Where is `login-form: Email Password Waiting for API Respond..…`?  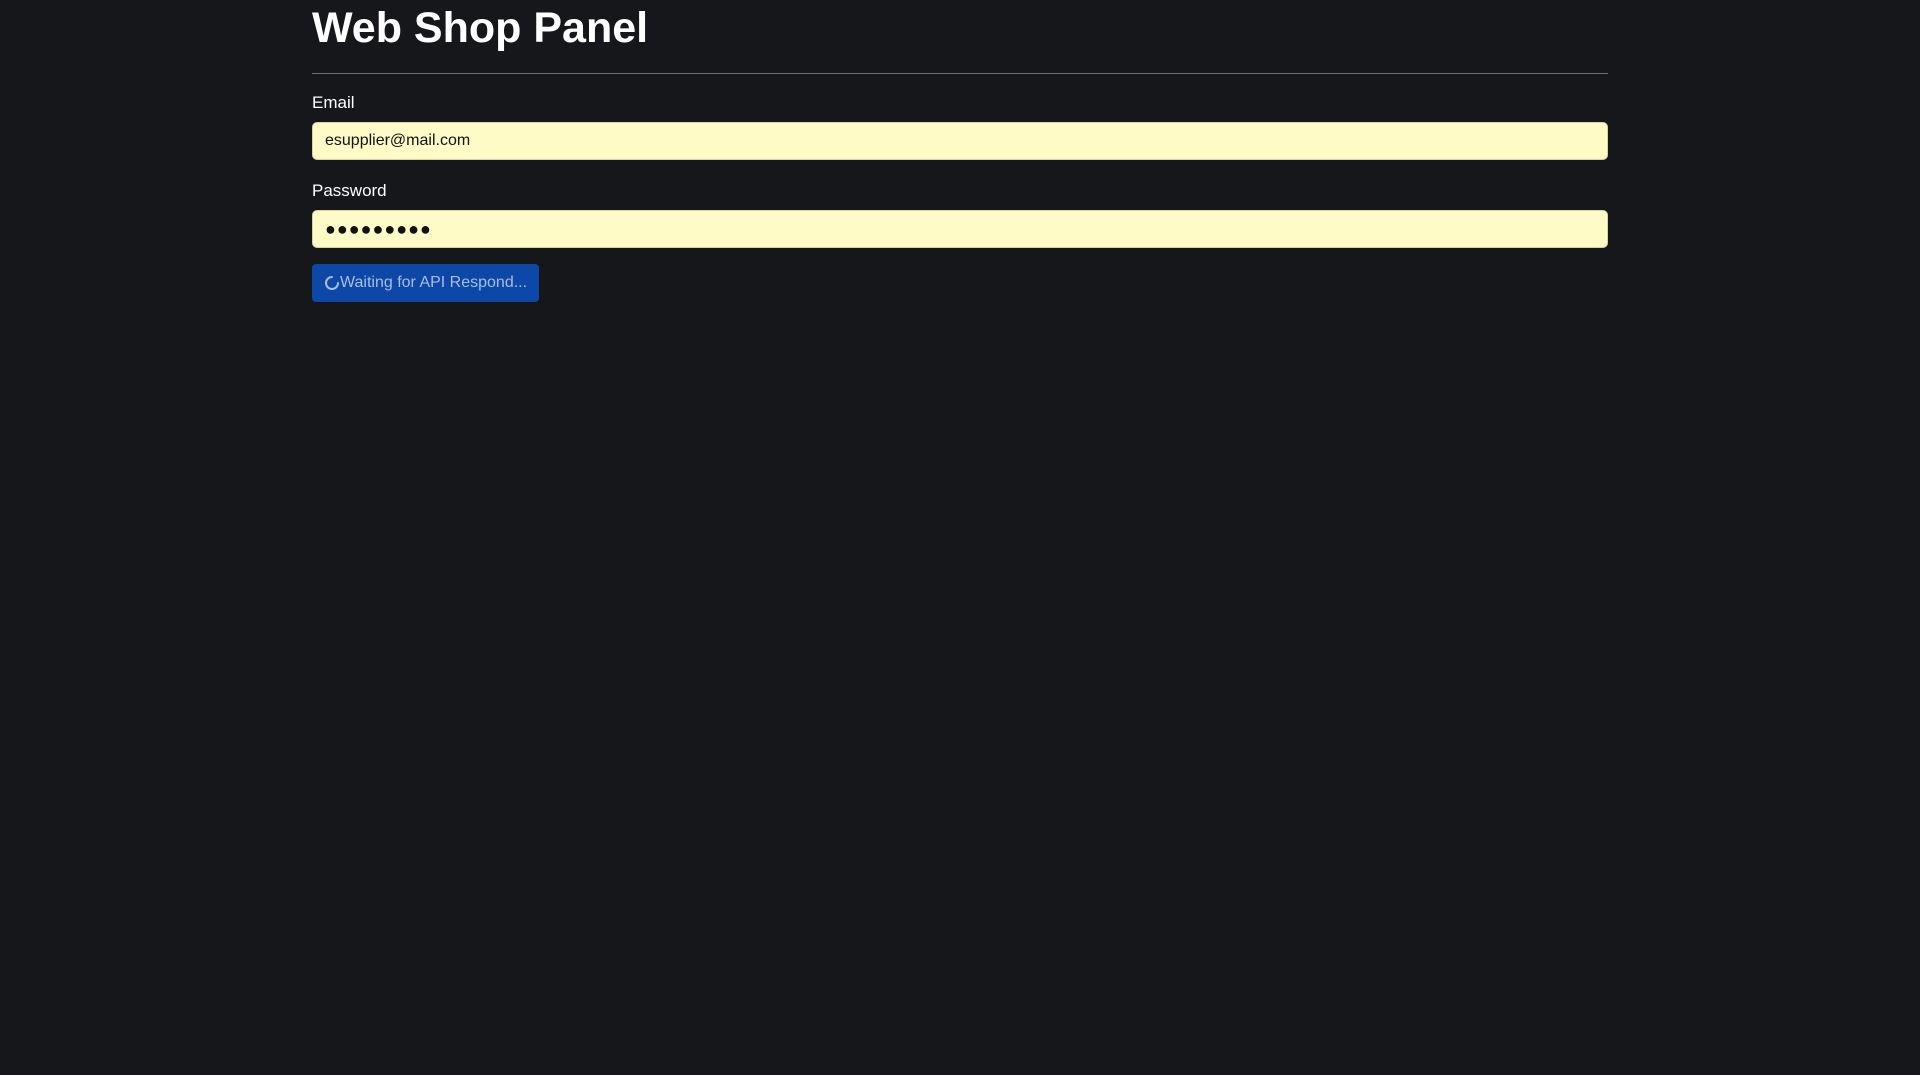 login-form: Email Password Waiting for API Respond..… is located at coordinates (960, 197).